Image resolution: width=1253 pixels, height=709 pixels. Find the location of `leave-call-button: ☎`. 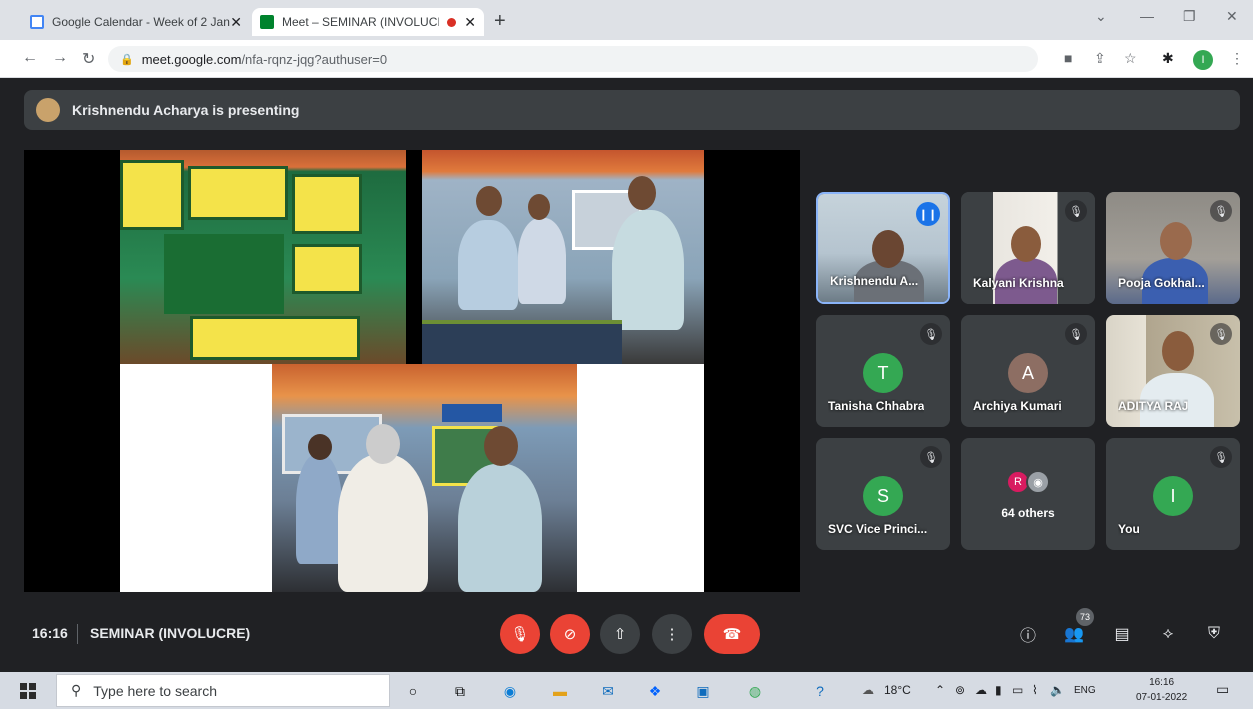

leave-call-button: ☎ is located at coordinates (732, 634).